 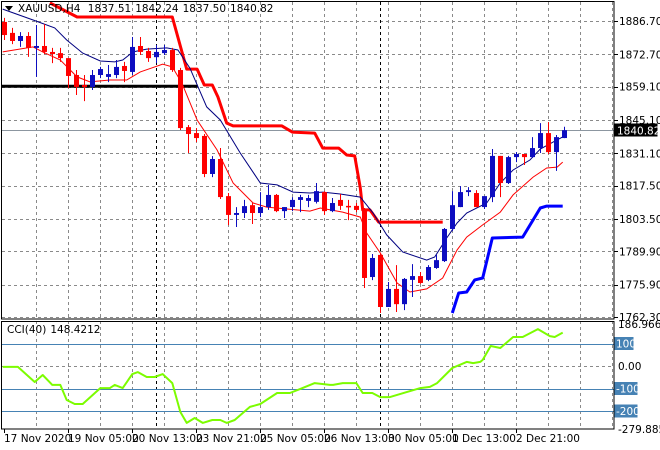 What do you see at coordinates (639, 325) in the screenshot?
I see `cci-max-label: 186.966` at bounding box center [639, 325].